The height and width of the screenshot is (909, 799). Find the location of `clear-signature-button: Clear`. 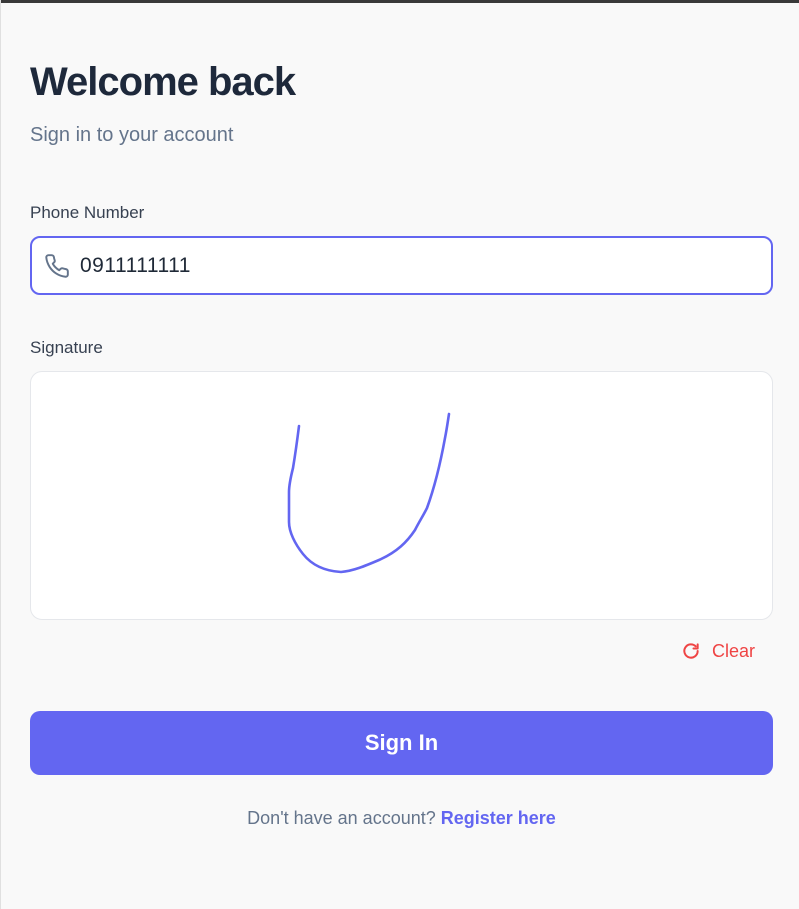

clear-signature-button: Clear is located at coordinates (718, 651).